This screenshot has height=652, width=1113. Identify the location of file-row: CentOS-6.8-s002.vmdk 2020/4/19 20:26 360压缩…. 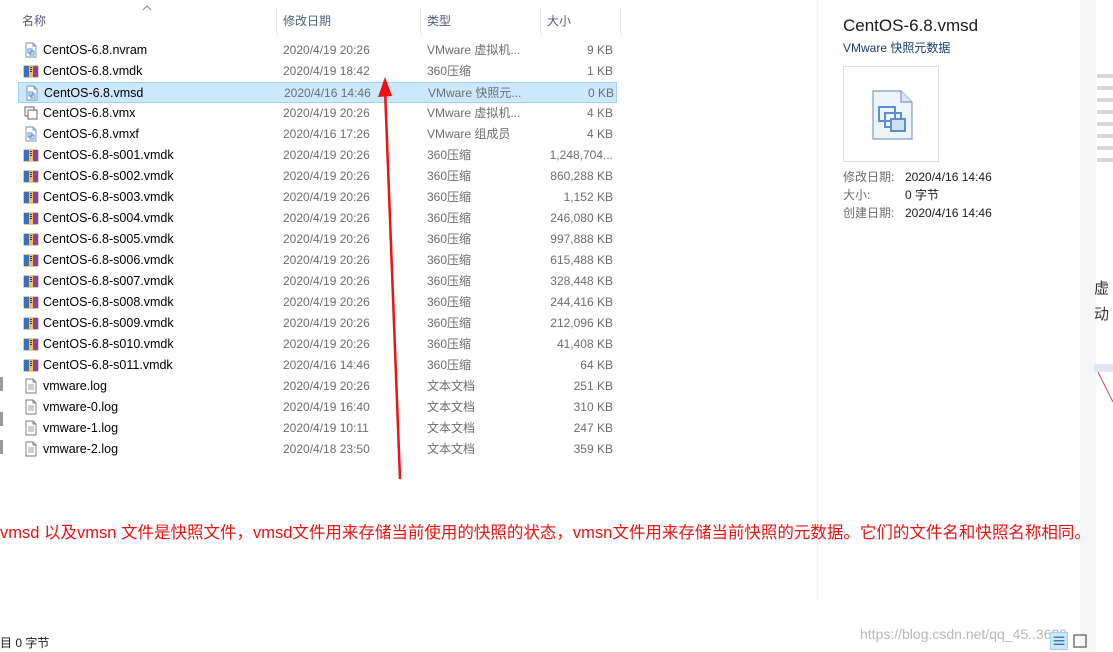
(317, 176).